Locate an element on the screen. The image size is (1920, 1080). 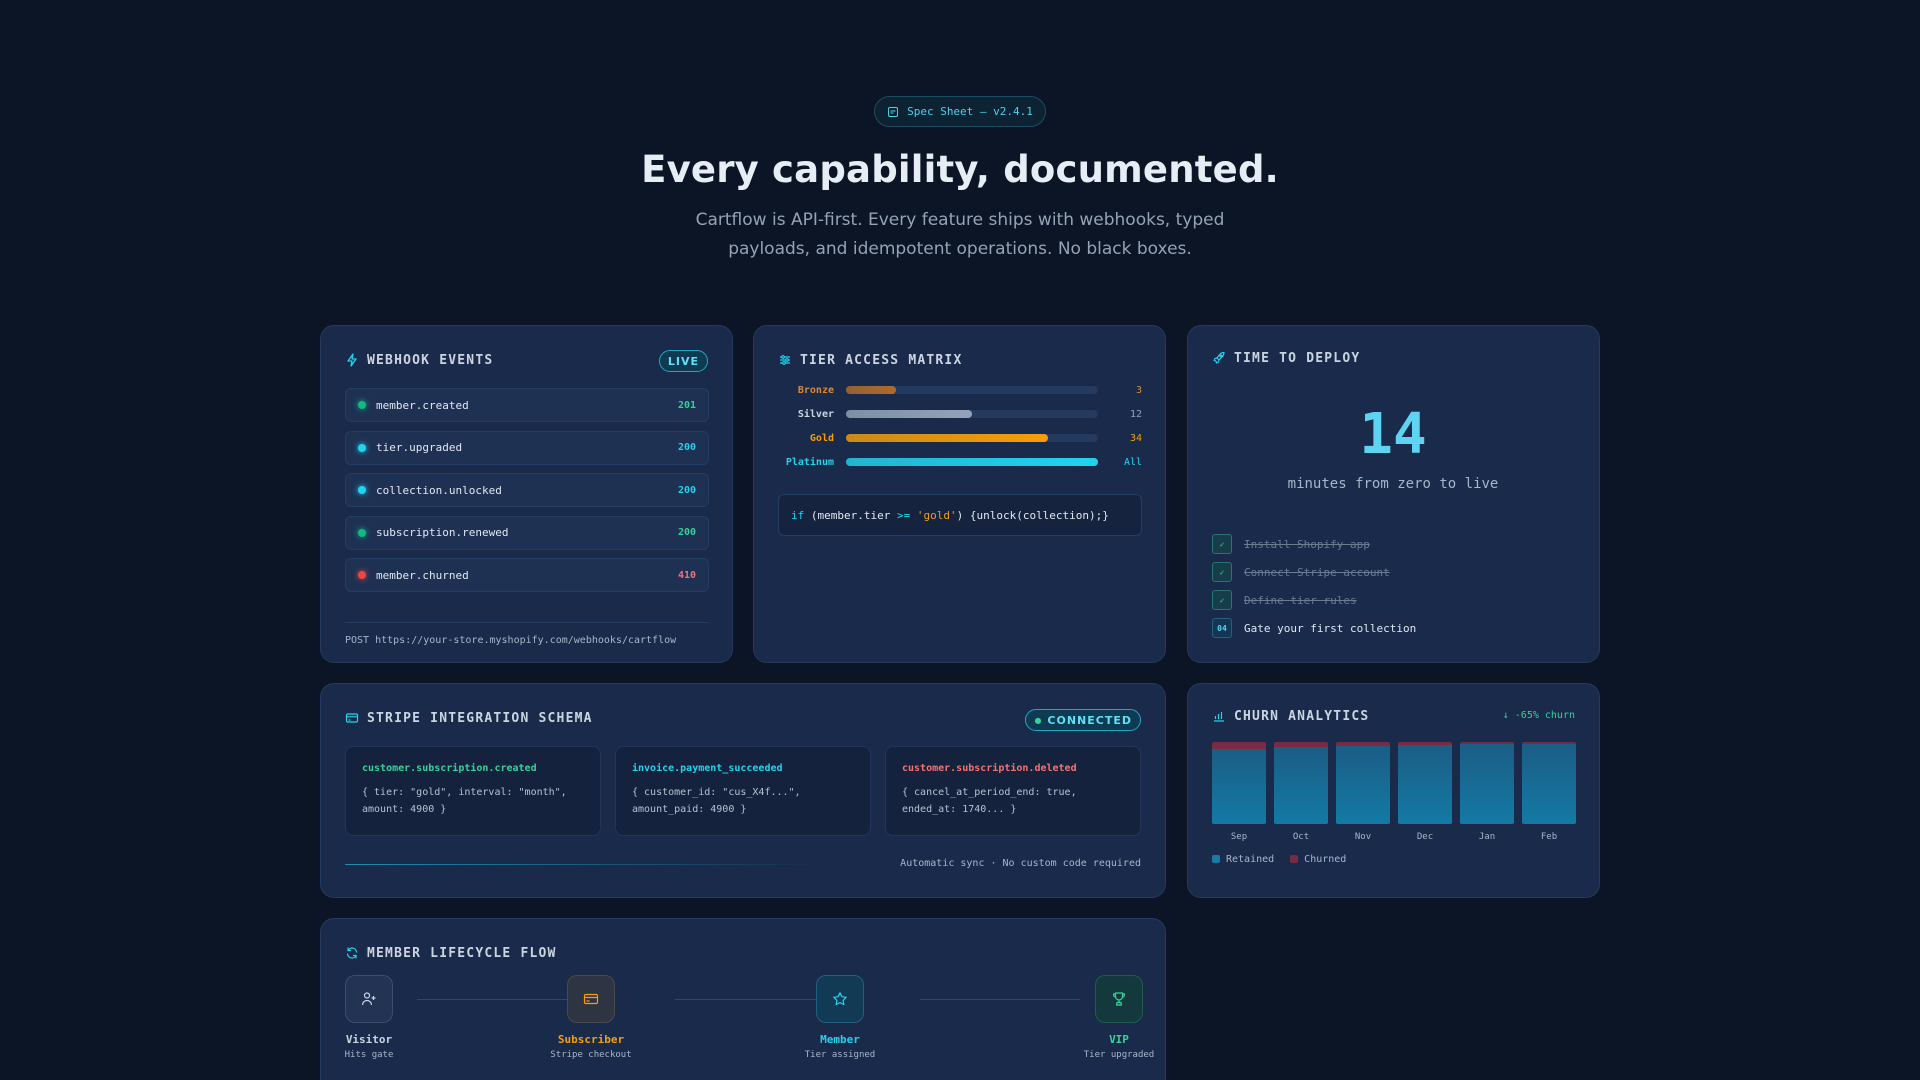
tier-collection-count: All is located at coordinates (1132, 462).